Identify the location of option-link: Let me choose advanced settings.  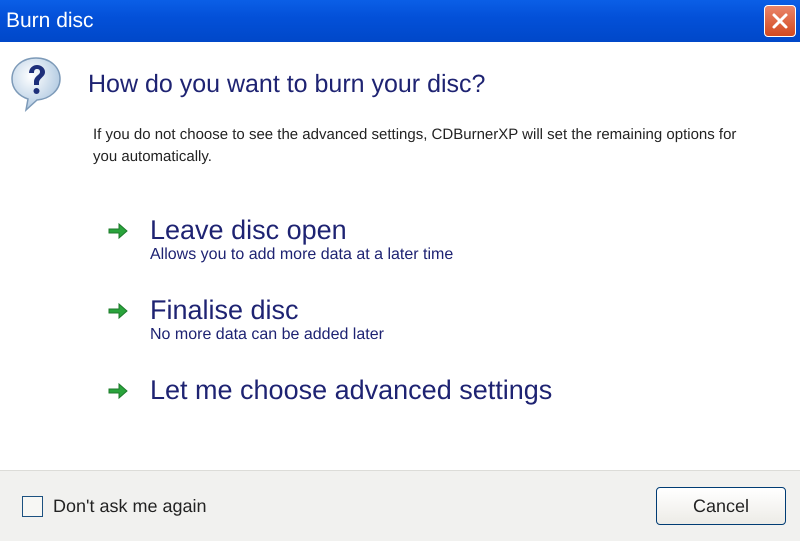
(351, 390).